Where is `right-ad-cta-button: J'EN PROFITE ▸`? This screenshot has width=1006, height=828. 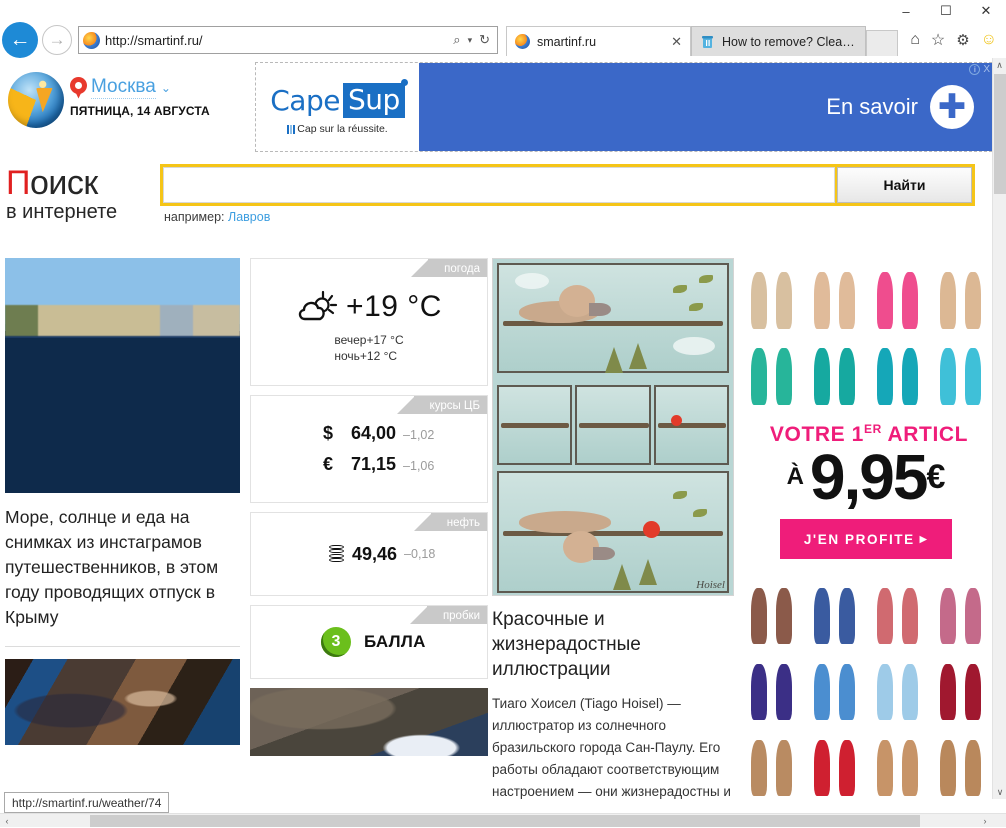 right-ad-cta-button: J'EN PROFITE ▸ is located at coordinates (866, 539).